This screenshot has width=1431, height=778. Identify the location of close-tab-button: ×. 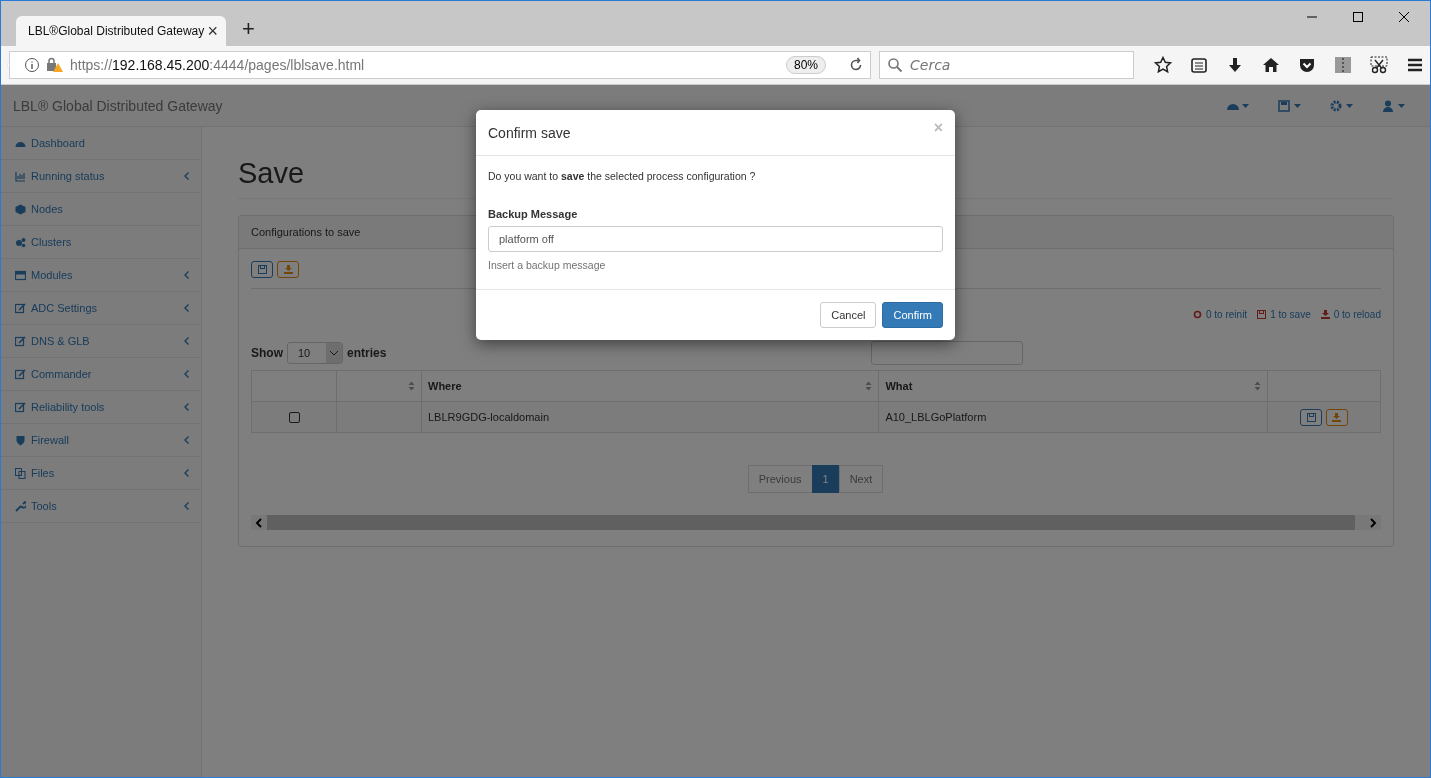
(212, 31).